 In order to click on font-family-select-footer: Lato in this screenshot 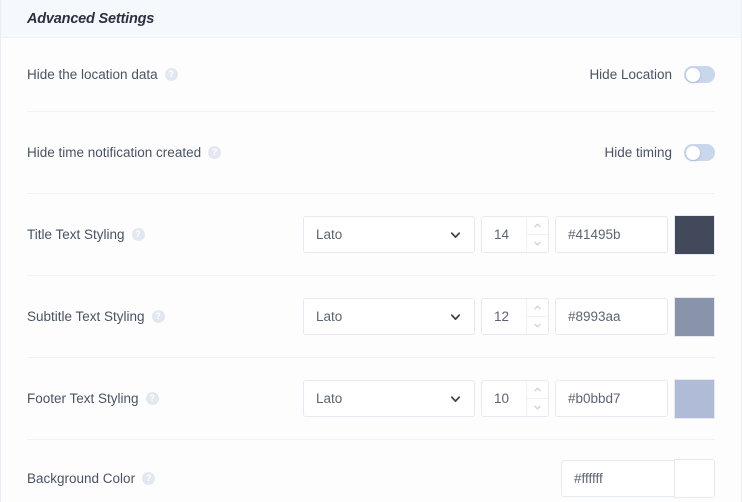, I will do `click(389, 398)`.